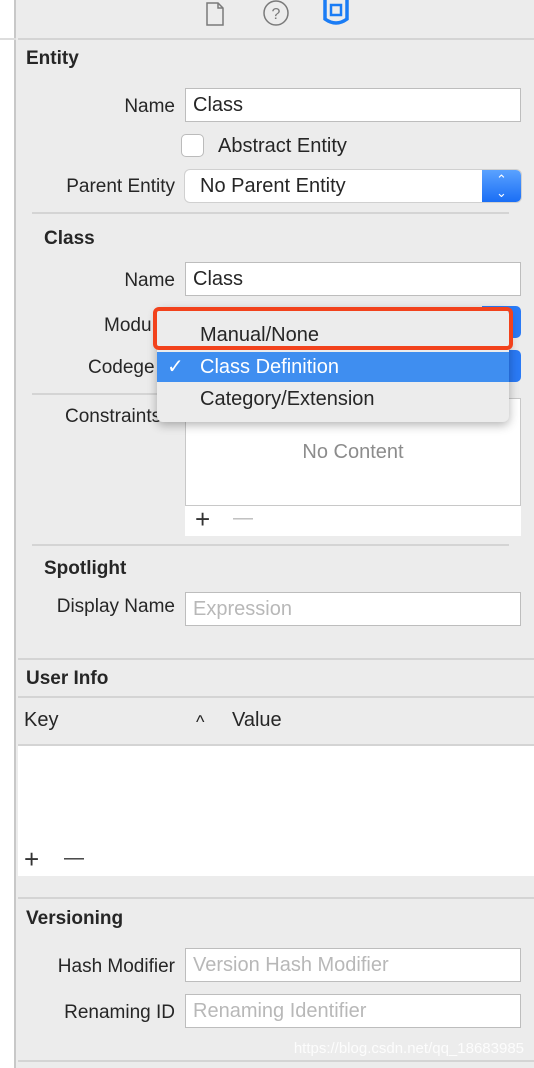 Image resolution: width=534 pixels, height=1068 pixels. I want to click on menu-item-label: Class Definition, so click(269, 367).